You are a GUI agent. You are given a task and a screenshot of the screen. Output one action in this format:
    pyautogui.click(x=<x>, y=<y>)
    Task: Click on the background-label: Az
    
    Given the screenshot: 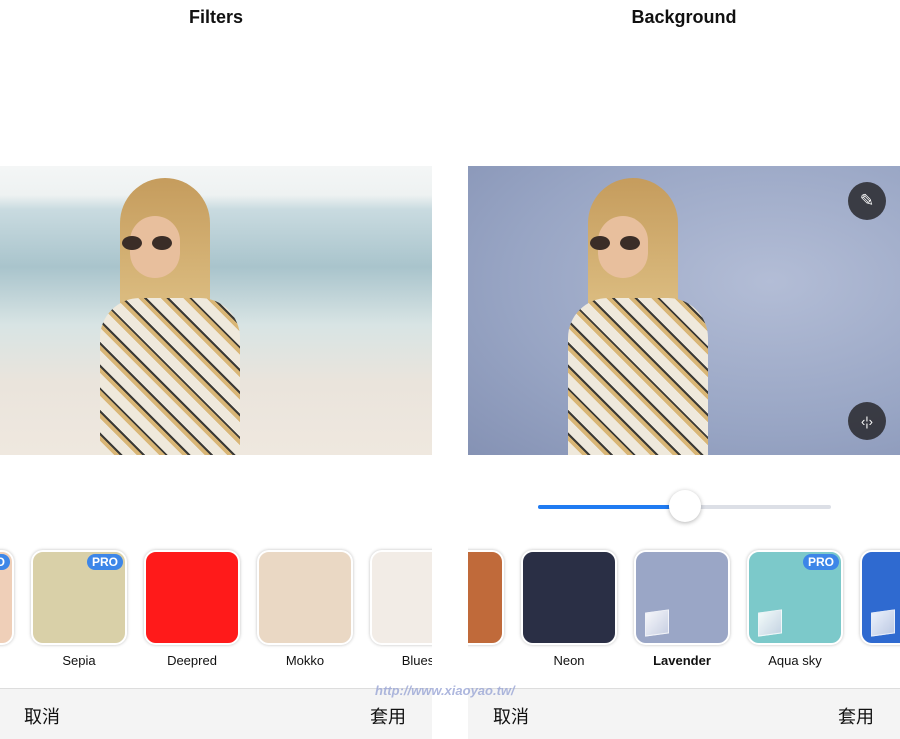 What is the action you would take?
    pyautogui.click(x=880, y=660)
    